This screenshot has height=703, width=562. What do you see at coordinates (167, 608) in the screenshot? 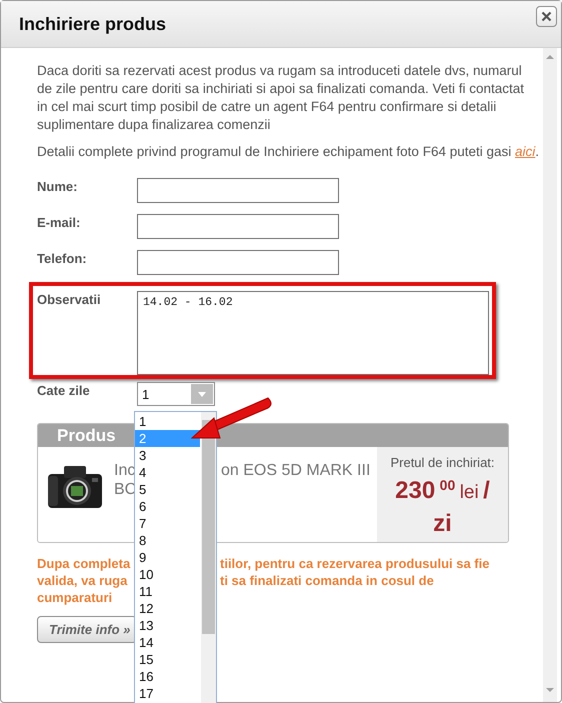
I see `dropdown-option: 12` at bounding box center [167, 608].